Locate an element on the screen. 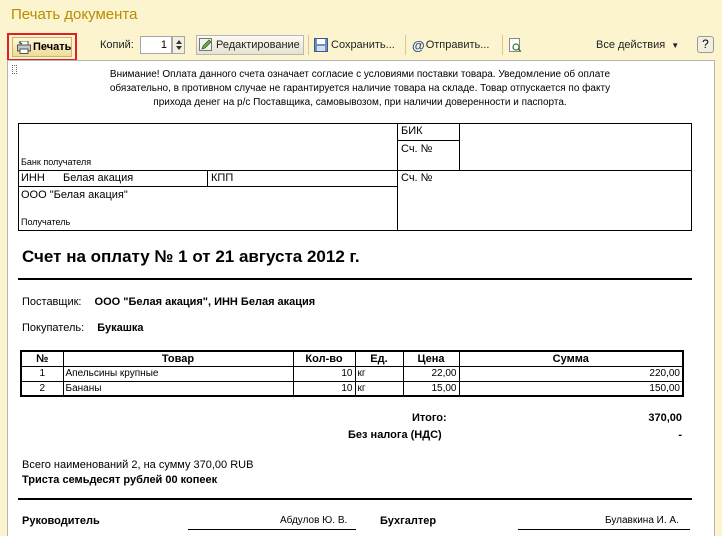 The image size is (722, 536). copies-input: 1 is located at coordinates (156, 45).